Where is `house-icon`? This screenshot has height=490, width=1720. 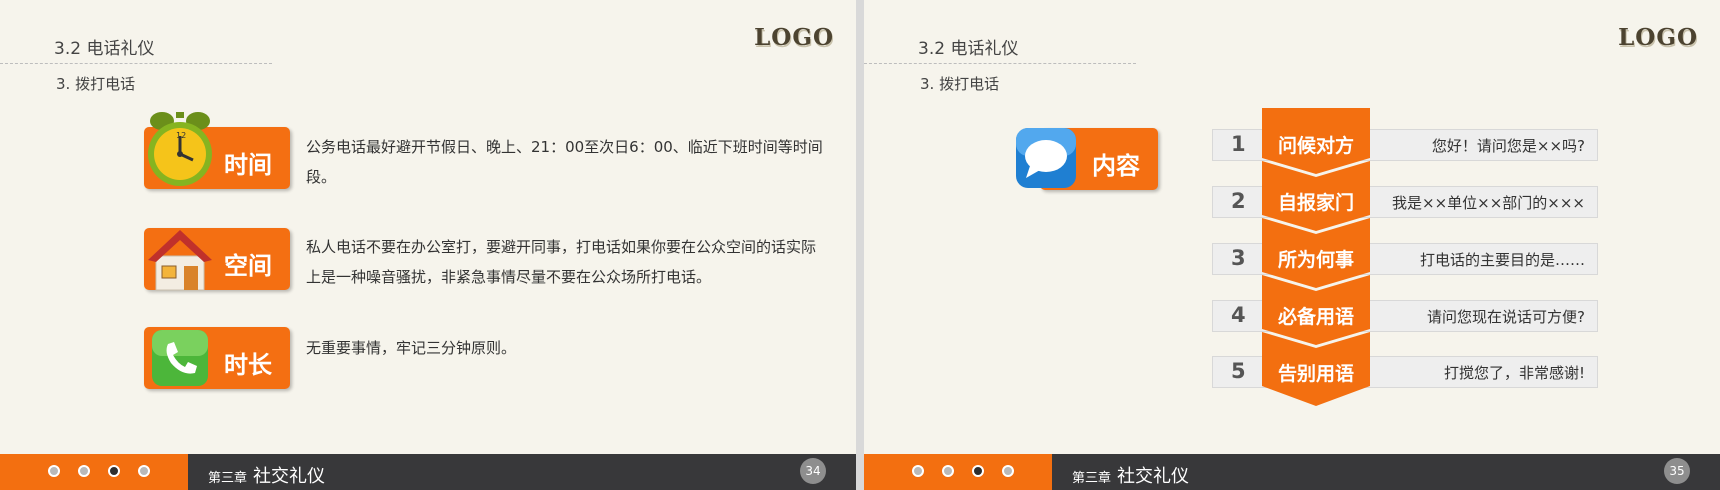
house-icon is located at coordinates (180, 260).